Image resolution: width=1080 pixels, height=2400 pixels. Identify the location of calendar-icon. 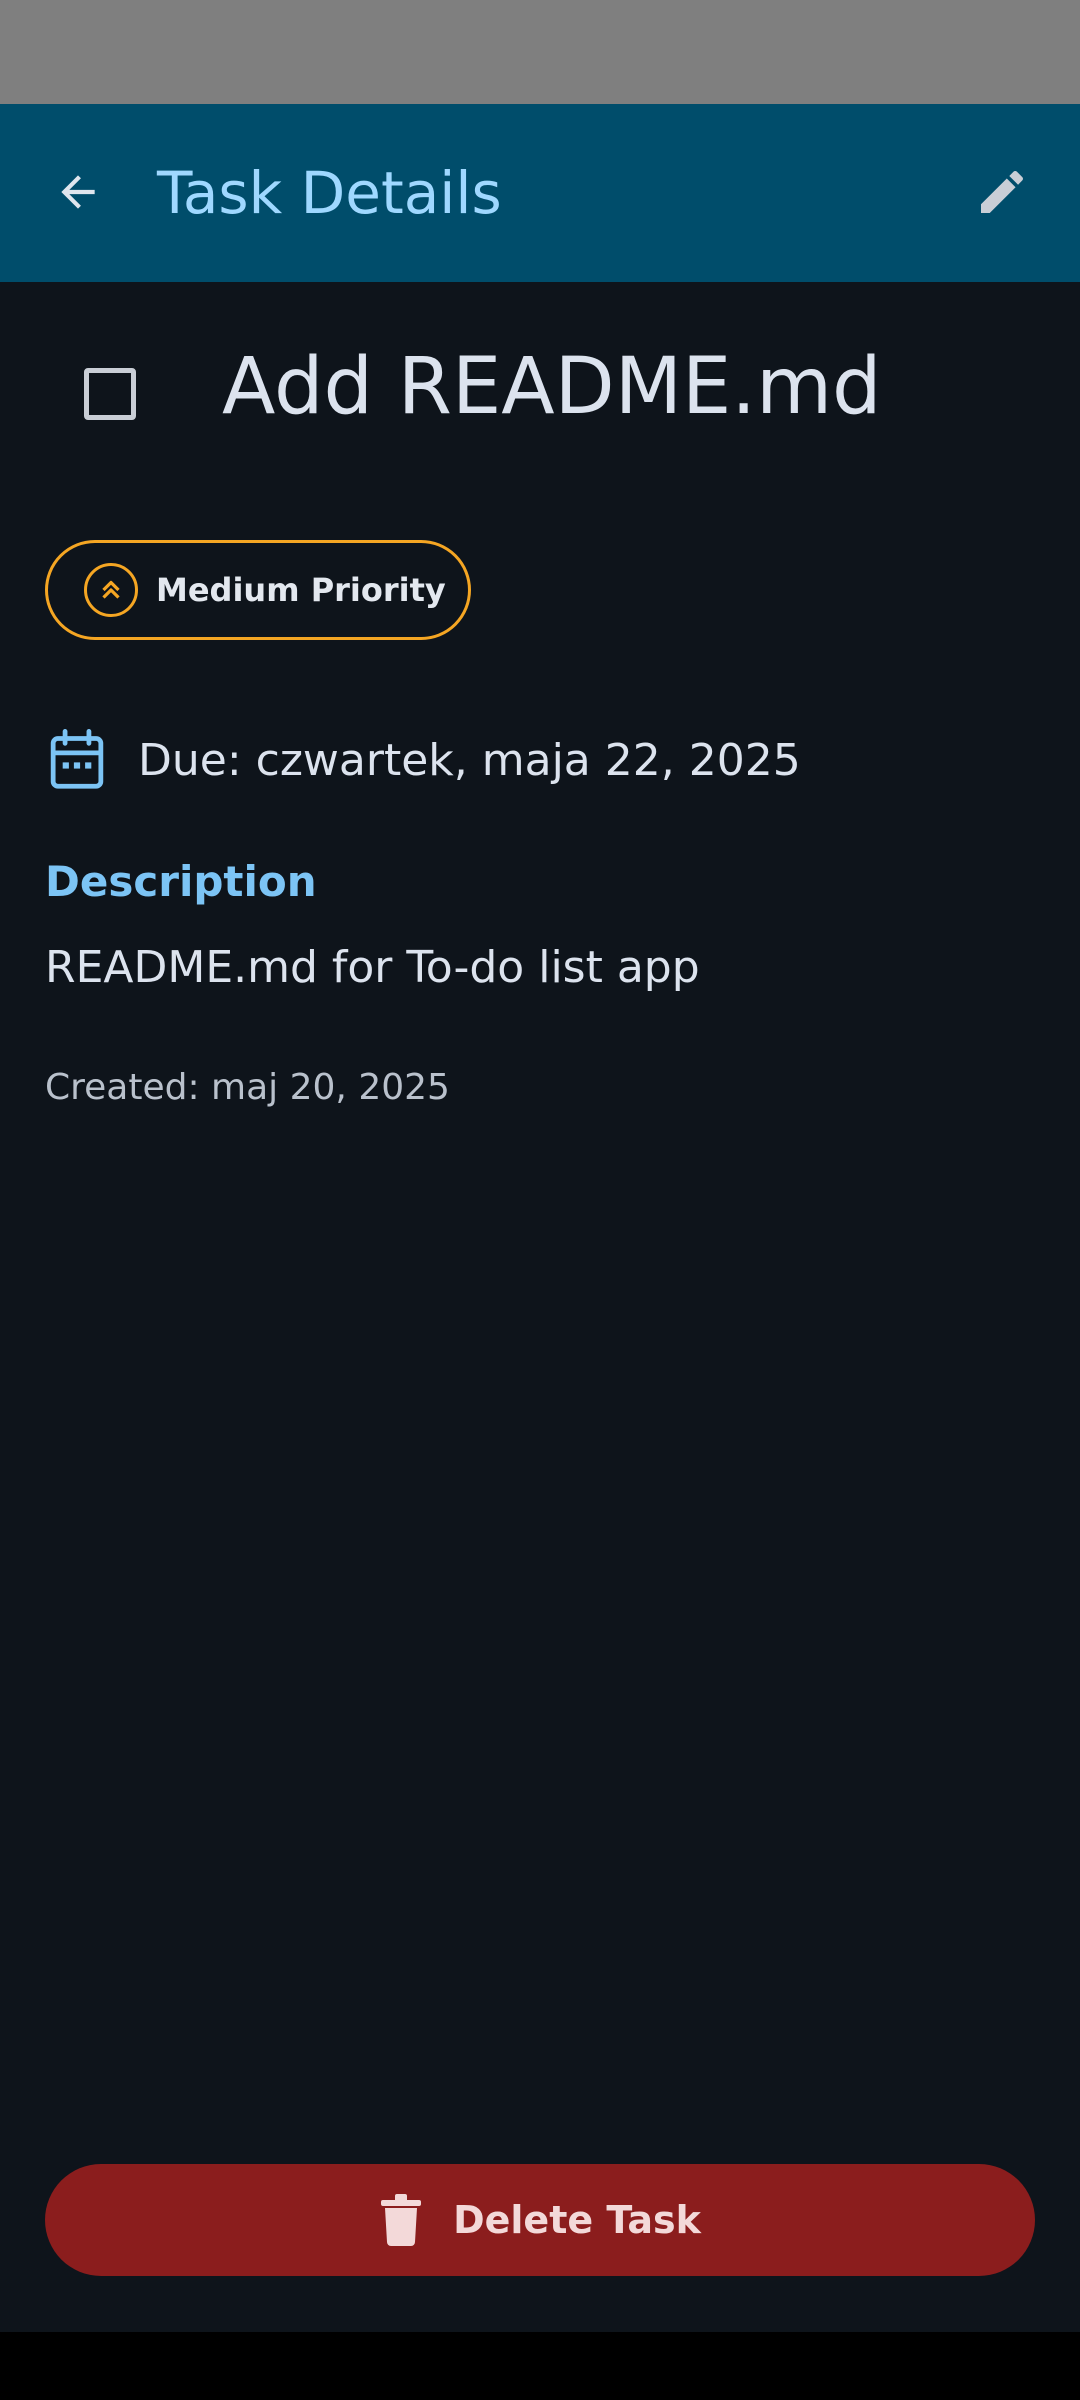
(77, 759).